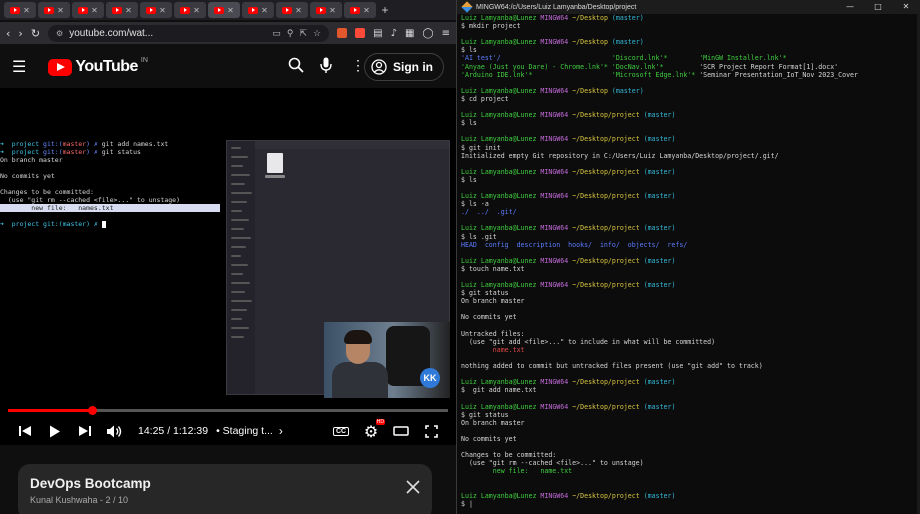 This screenshot has height=514, width=920. Describe the element at coordinates (290, 33) in the screenshot. I see `zoom-icon: ⚲` at that location.